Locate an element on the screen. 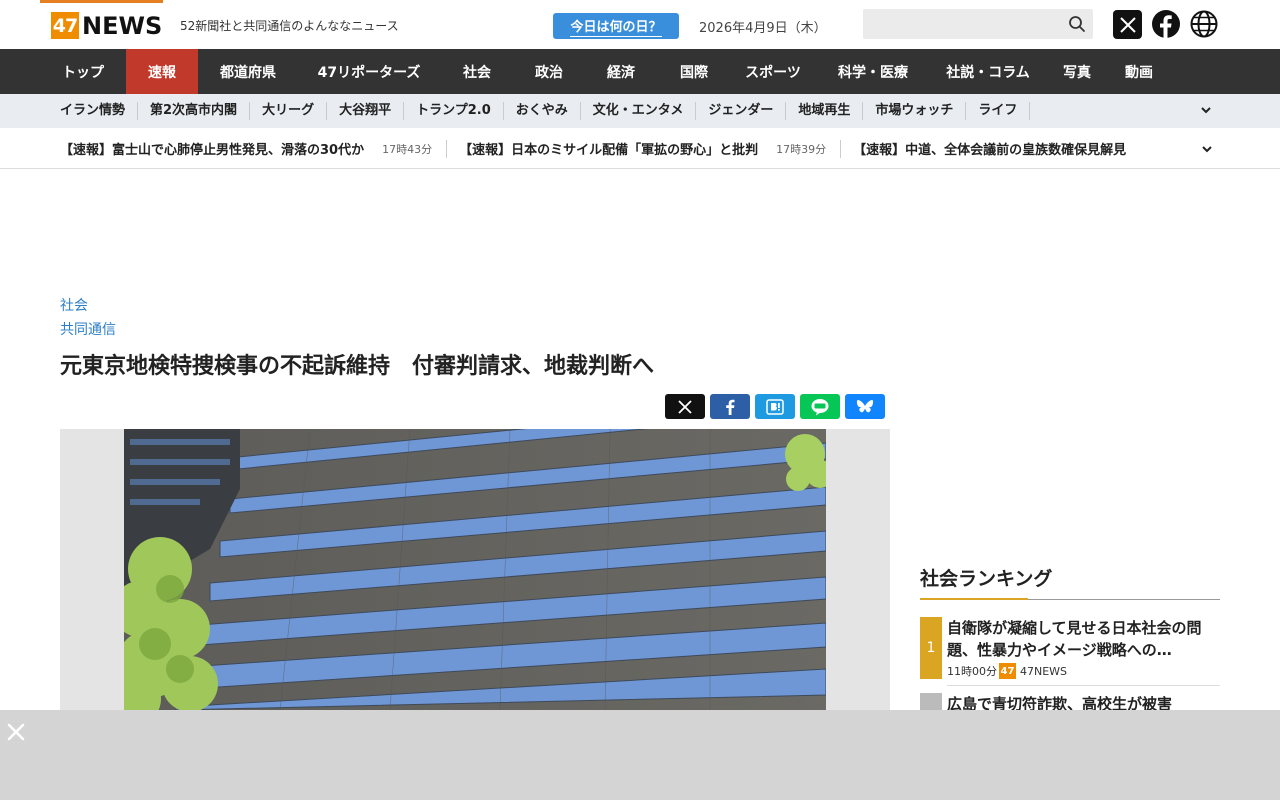 This screenshot has height=800, width=1280. nav-sports: スポーツ is located at coordinates (773, 71).